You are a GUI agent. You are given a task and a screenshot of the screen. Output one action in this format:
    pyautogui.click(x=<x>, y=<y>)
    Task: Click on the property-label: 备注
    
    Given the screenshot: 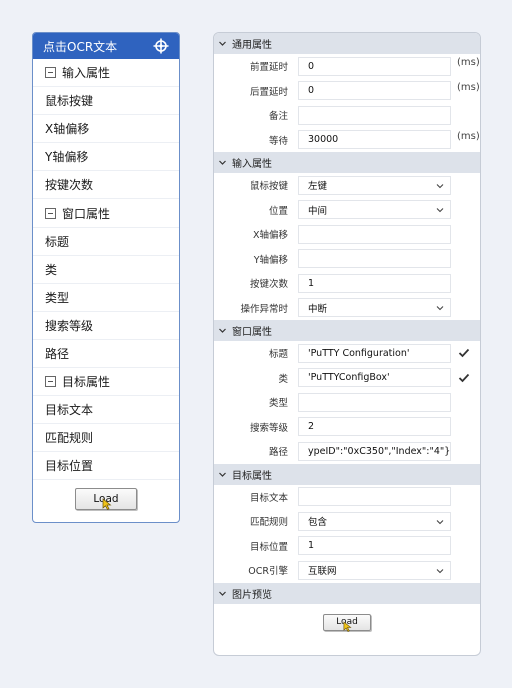 What is the action you would take?
    pyautogui.click(x=278, y=117)
    